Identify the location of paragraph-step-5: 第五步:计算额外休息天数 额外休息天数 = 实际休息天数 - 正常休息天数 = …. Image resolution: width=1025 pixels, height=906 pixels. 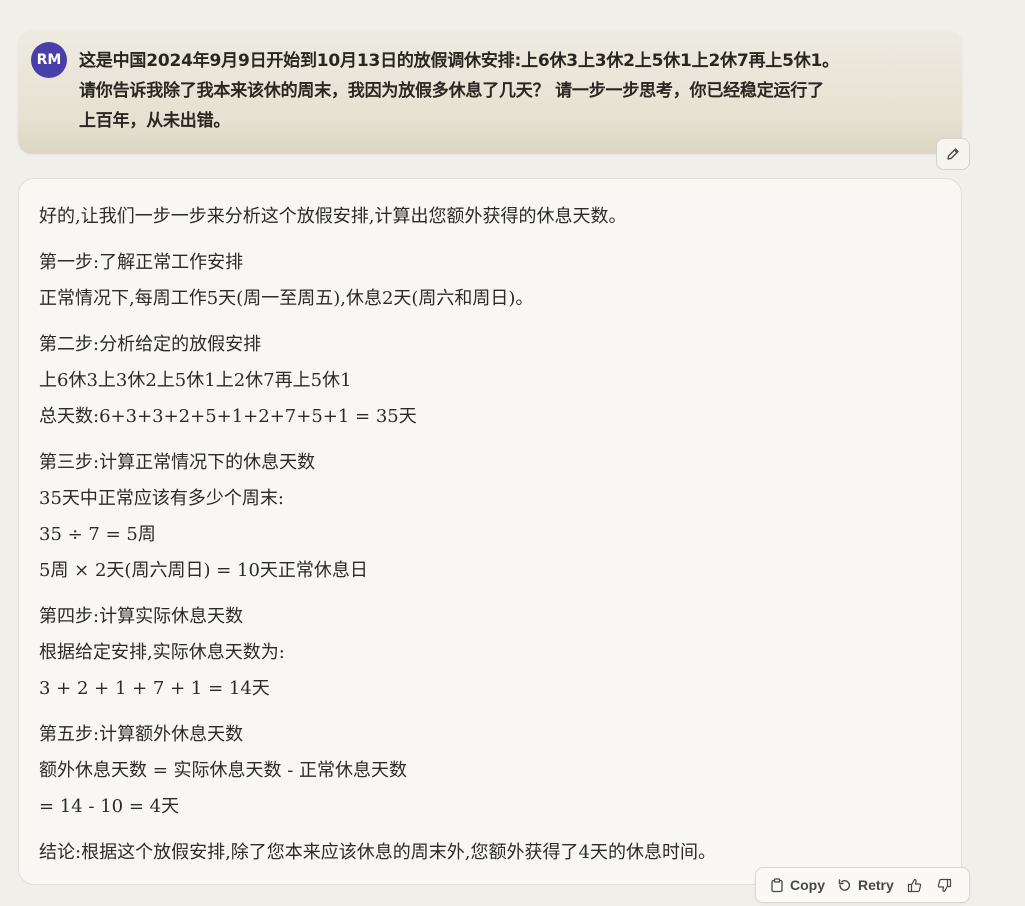
(489, 771).